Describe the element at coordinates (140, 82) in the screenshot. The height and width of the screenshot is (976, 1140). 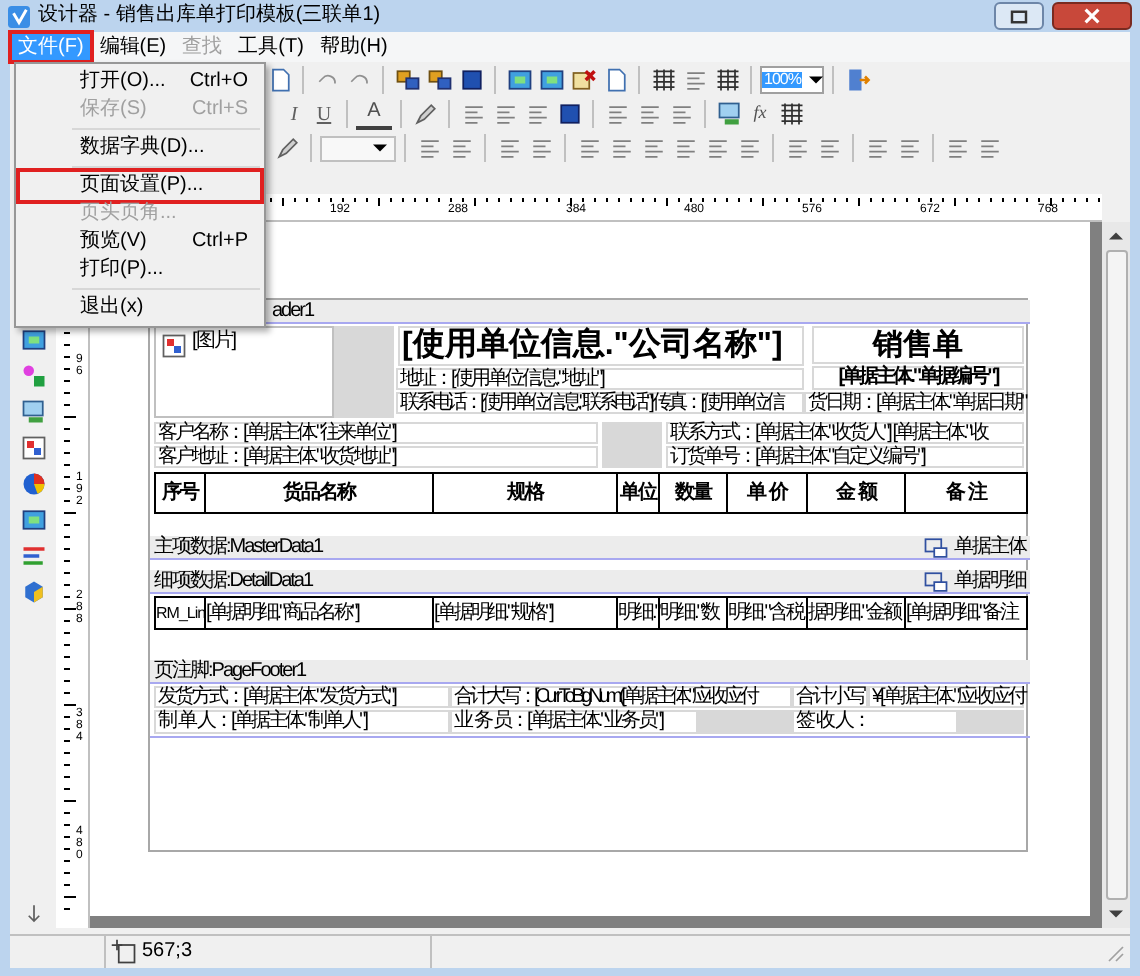
I see `menu-item: 打开(O)... Ctrl+O` at that location.